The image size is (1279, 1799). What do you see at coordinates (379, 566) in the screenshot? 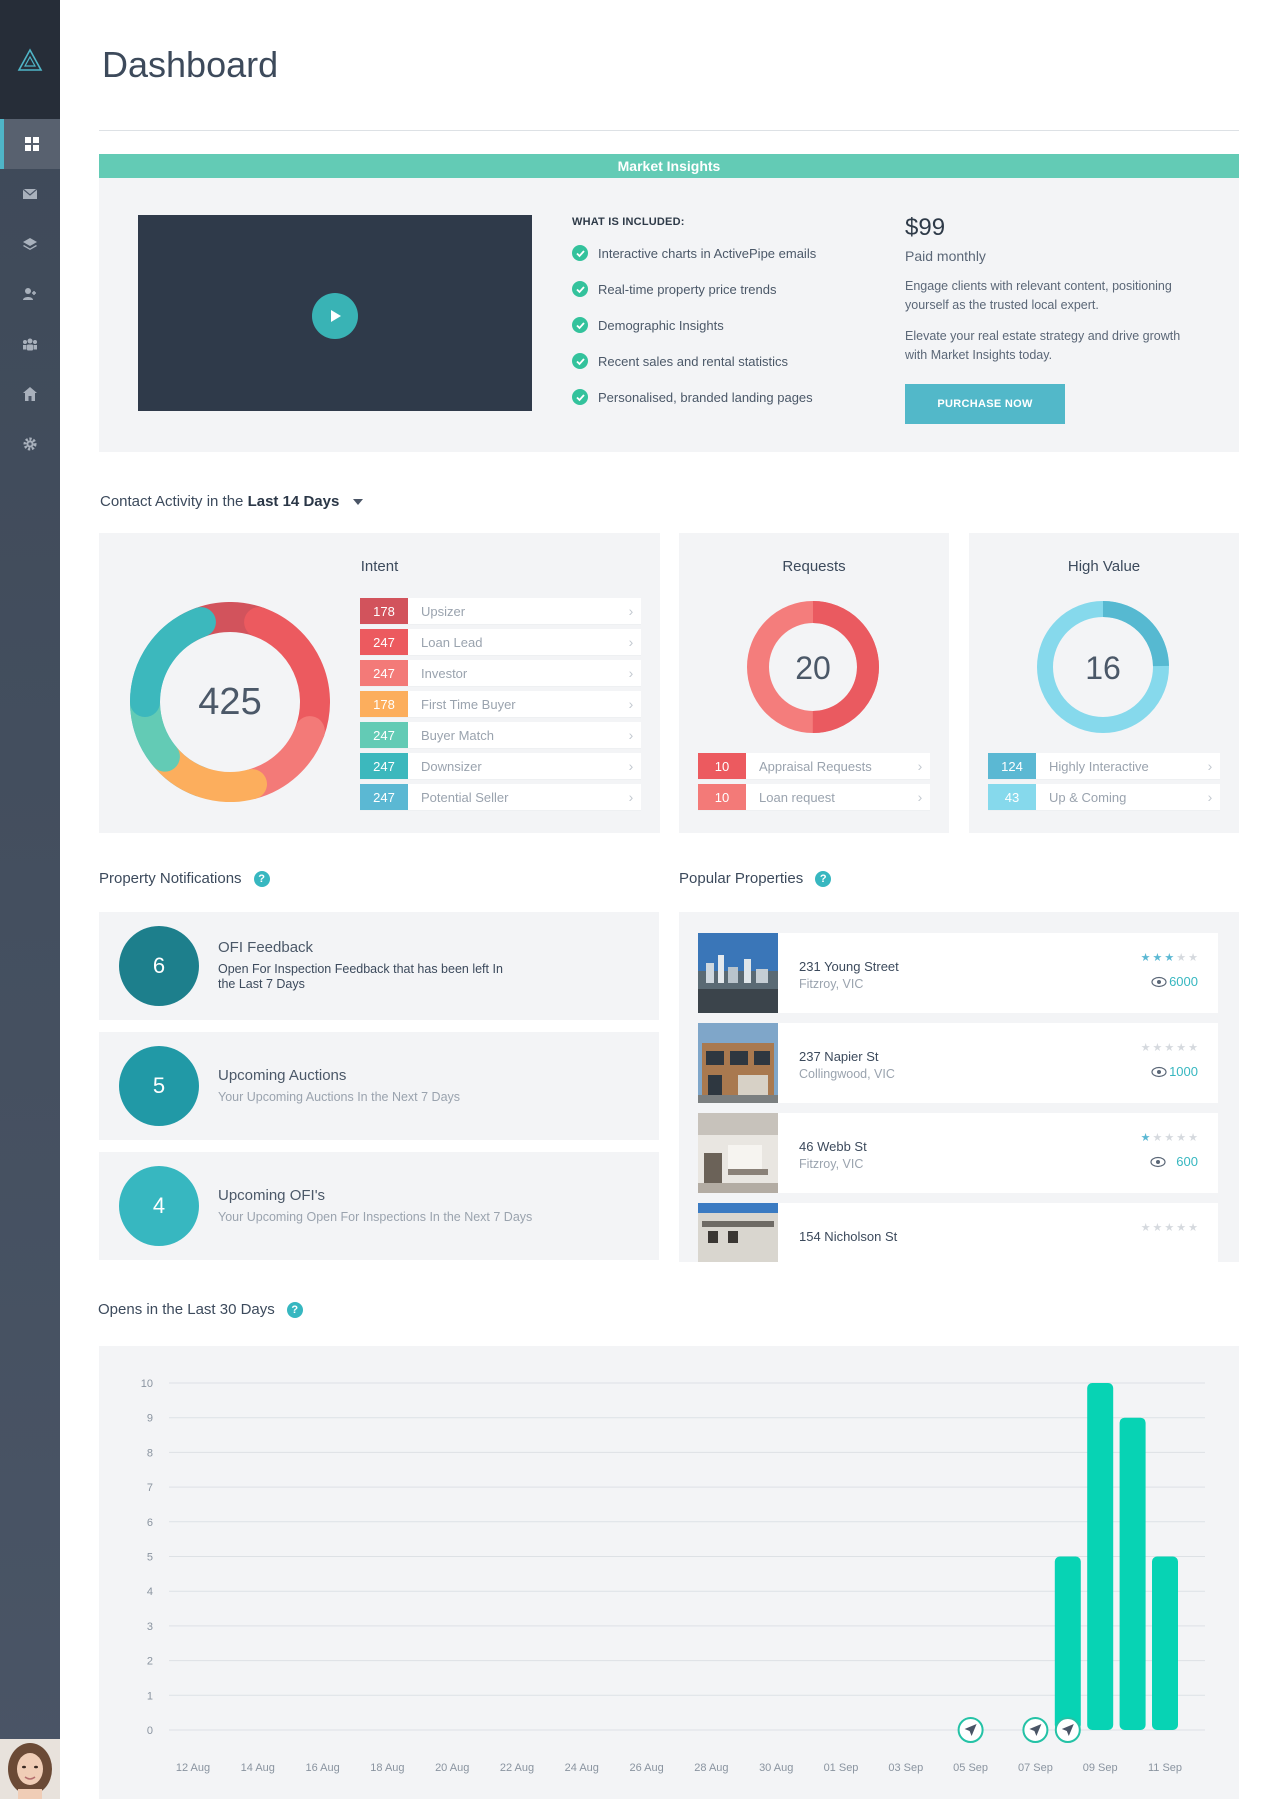
I see `intent-title: Intent` at bounding box center [379, 566].